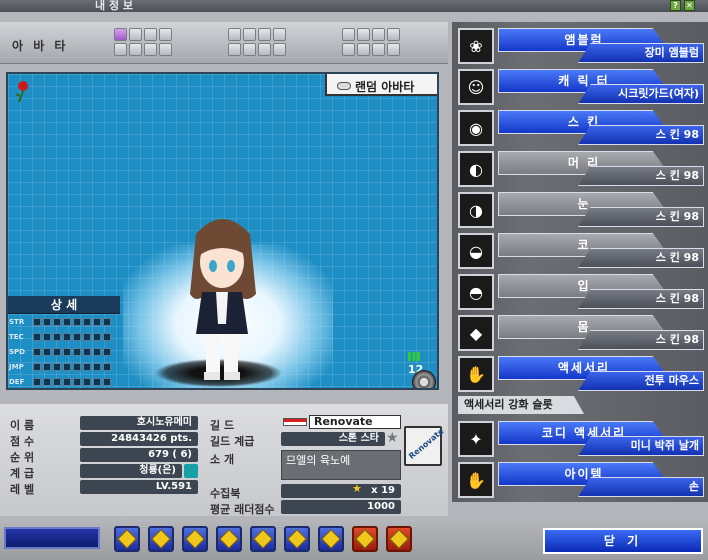 The image size is (708, 560). I want to click on equipment-slot: ◒ 코 스 킨 98, so click(581, 252).